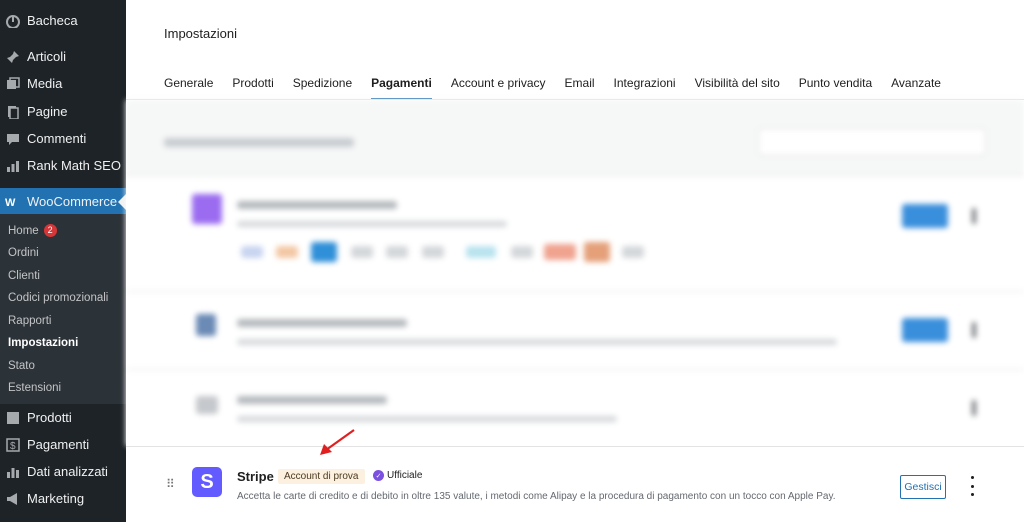 This screenshot has width=1024, height=522. I want to click on submenu-item-label: Rapporti, so click(30, 321).